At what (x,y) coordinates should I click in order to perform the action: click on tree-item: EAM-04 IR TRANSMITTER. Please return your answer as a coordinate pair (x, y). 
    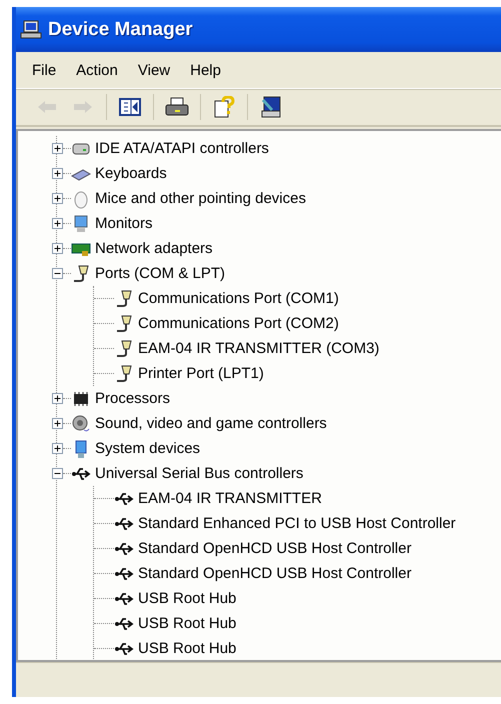
    Looking at the image, I should click on (228, 498).